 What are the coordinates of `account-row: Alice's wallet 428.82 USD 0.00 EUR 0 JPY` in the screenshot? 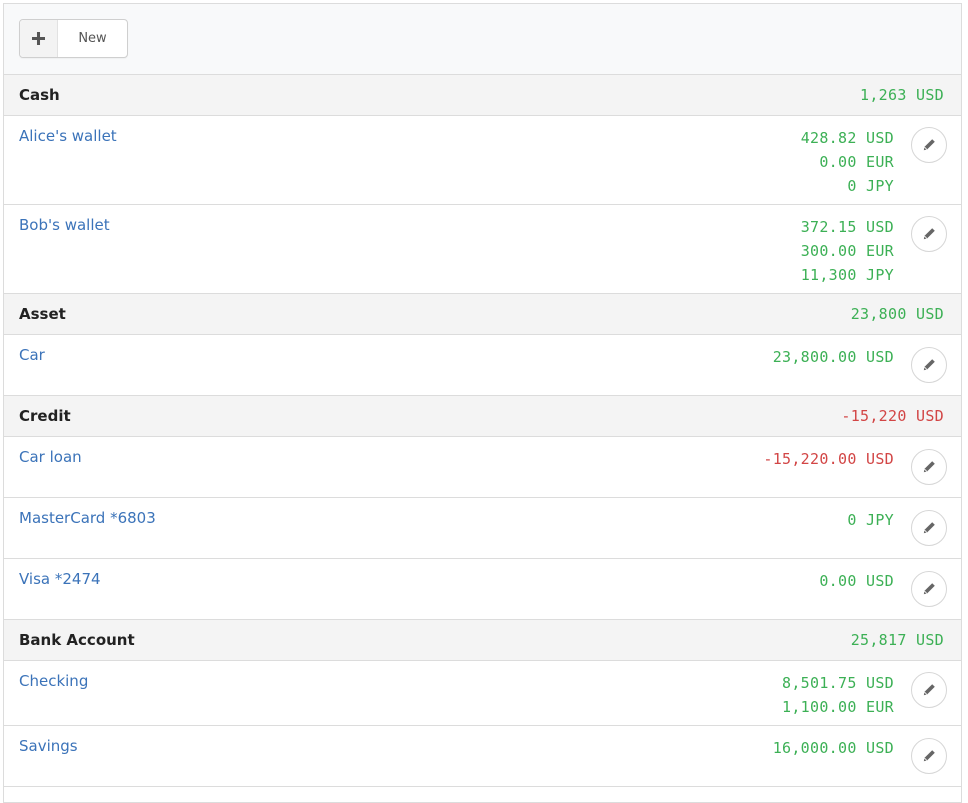 It's located at (482, 160).